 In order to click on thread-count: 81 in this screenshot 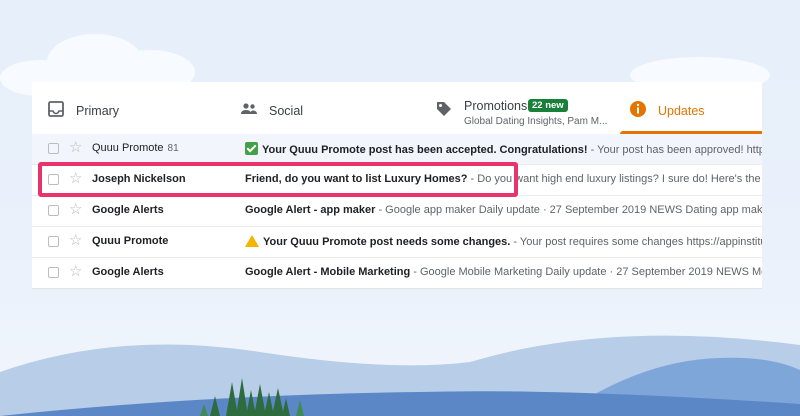, I will do `click(173, 148)`.